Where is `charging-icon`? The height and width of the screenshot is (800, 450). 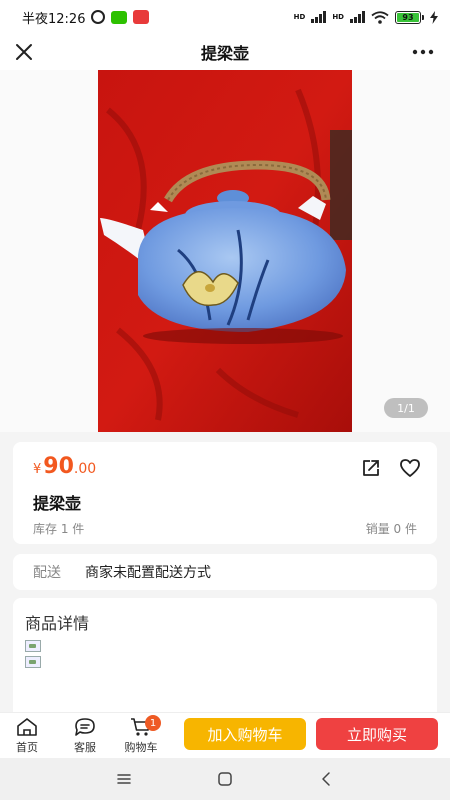 charging-icon is located at coordinates (434, 17).